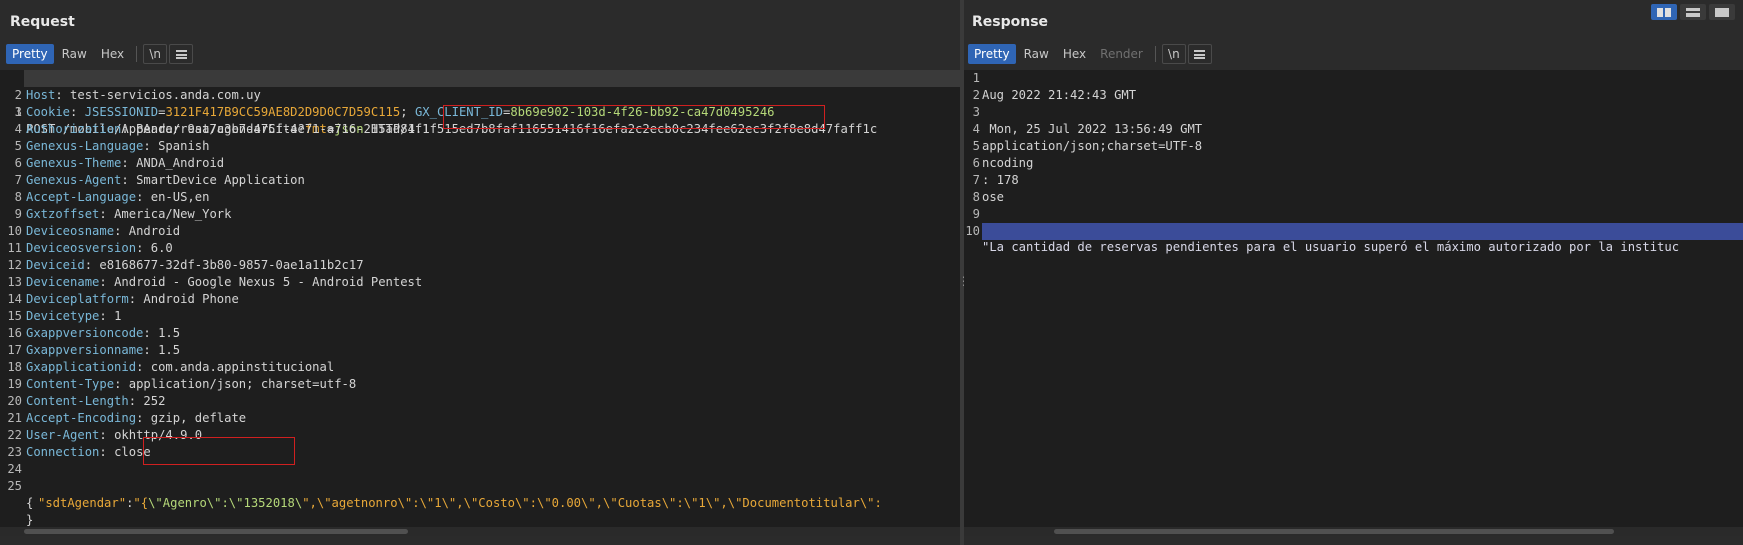 Image resolution: width=1743 pixels, height=545 pixels. Describe the element at coordinates (137, 54) in the screenshot. I see `toolbar-divider` at that location.